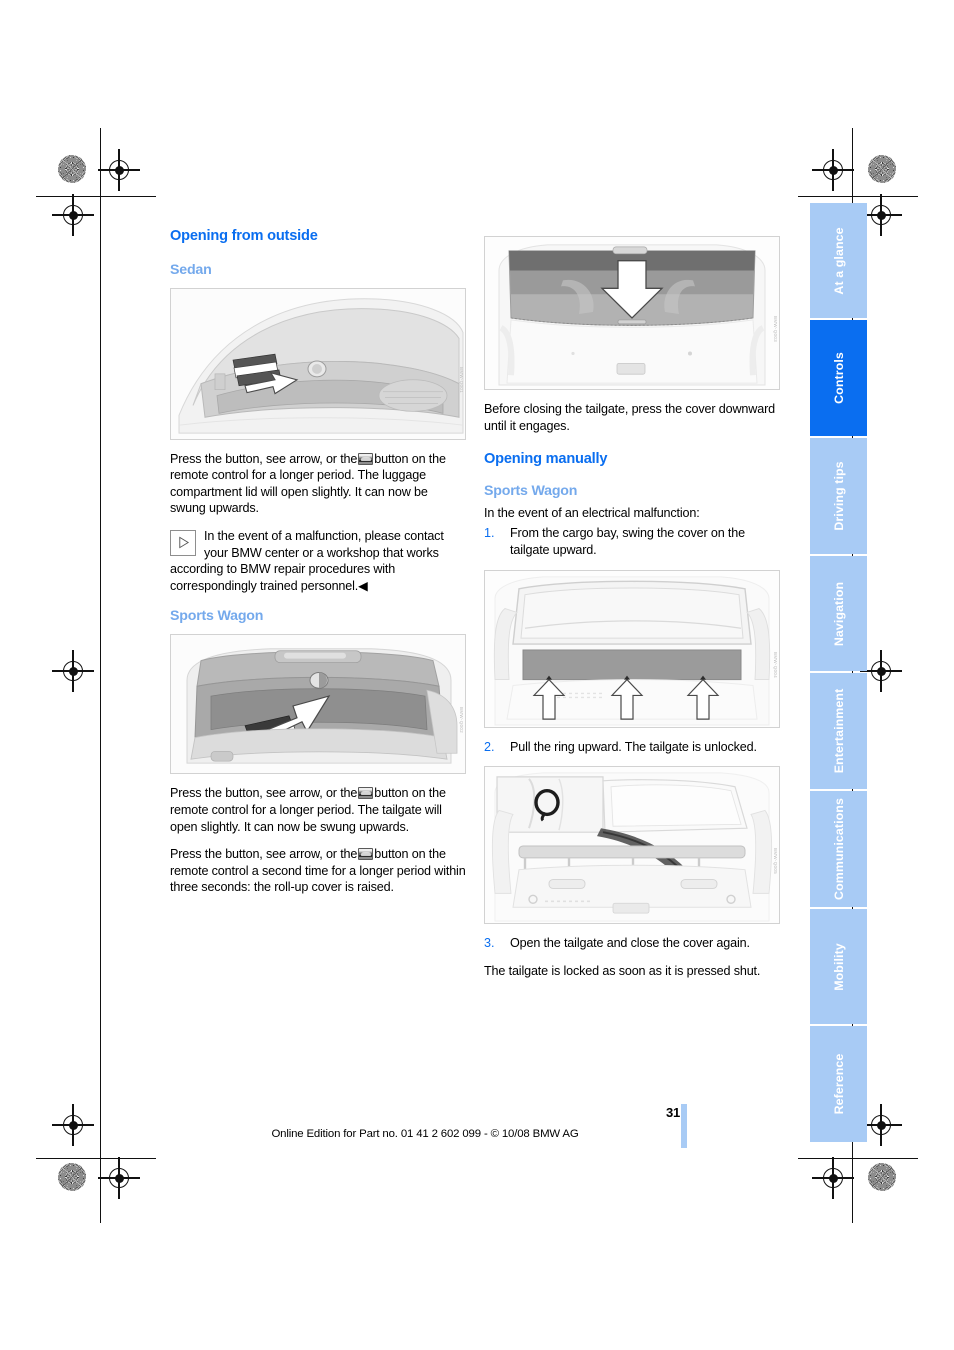 Image resolution: width=954 pixels, height=1350 pixels. I want to click on registration-target-top-right-a, so click(833, 170).